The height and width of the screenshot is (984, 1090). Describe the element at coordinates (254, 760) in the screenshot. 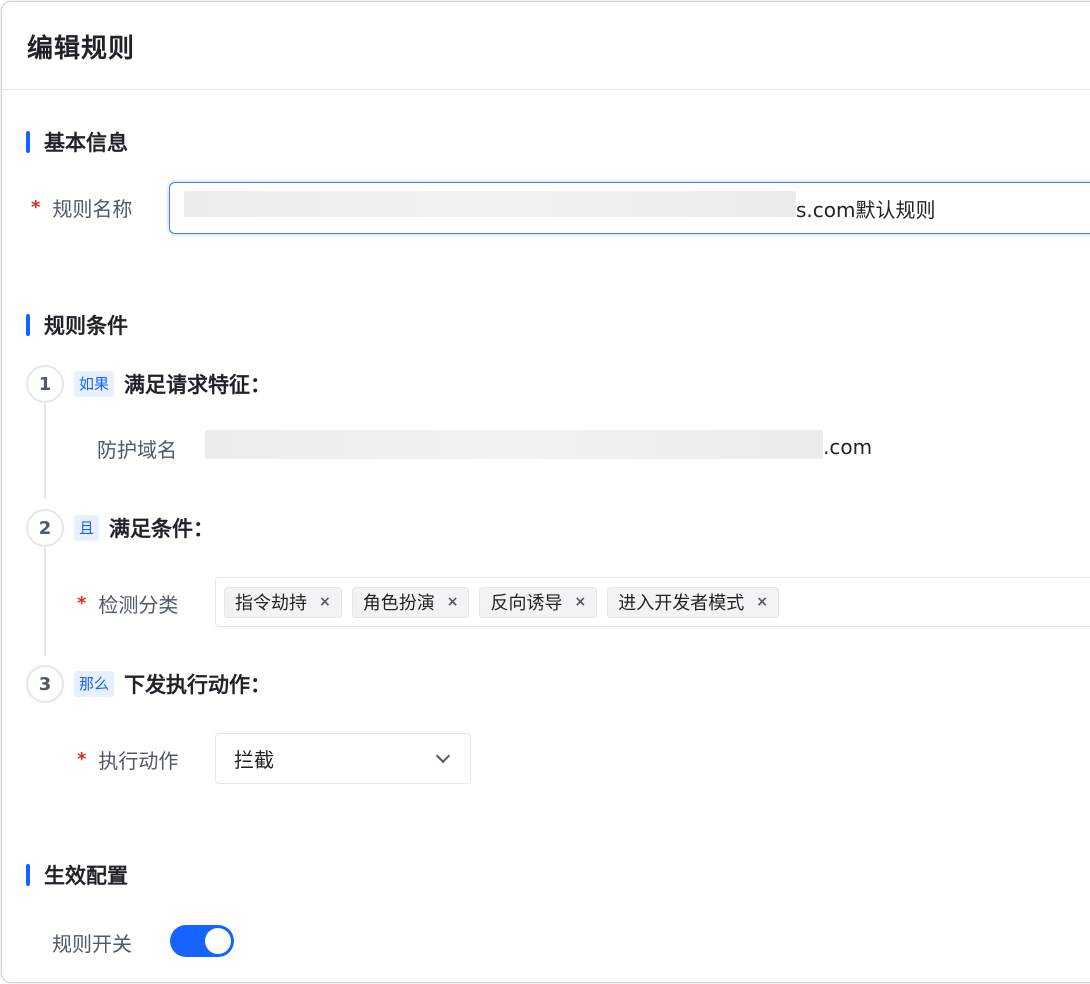

I see `action-select-value: 拦截` at that location.